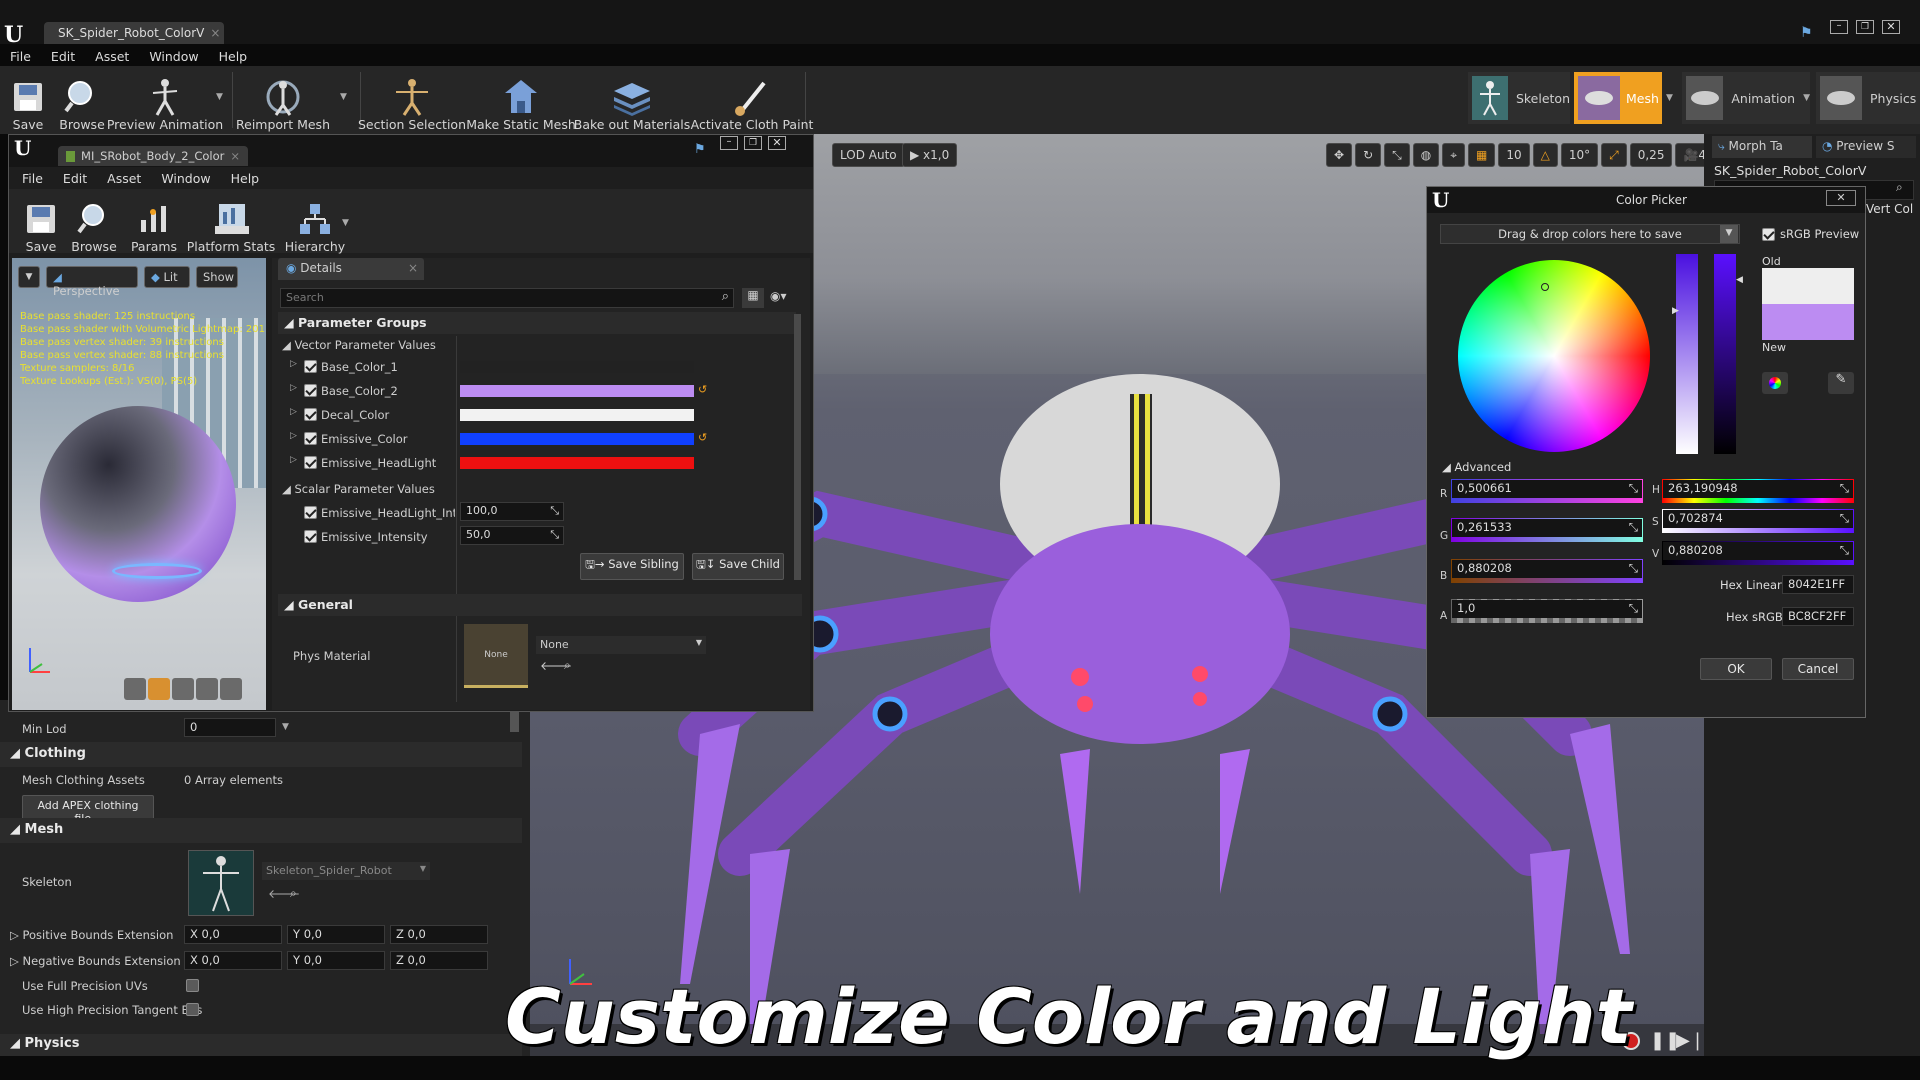 This screenshot has height=1080, width=1920. I want to click on srgb-preview-checkbox, so click(1768, 234).